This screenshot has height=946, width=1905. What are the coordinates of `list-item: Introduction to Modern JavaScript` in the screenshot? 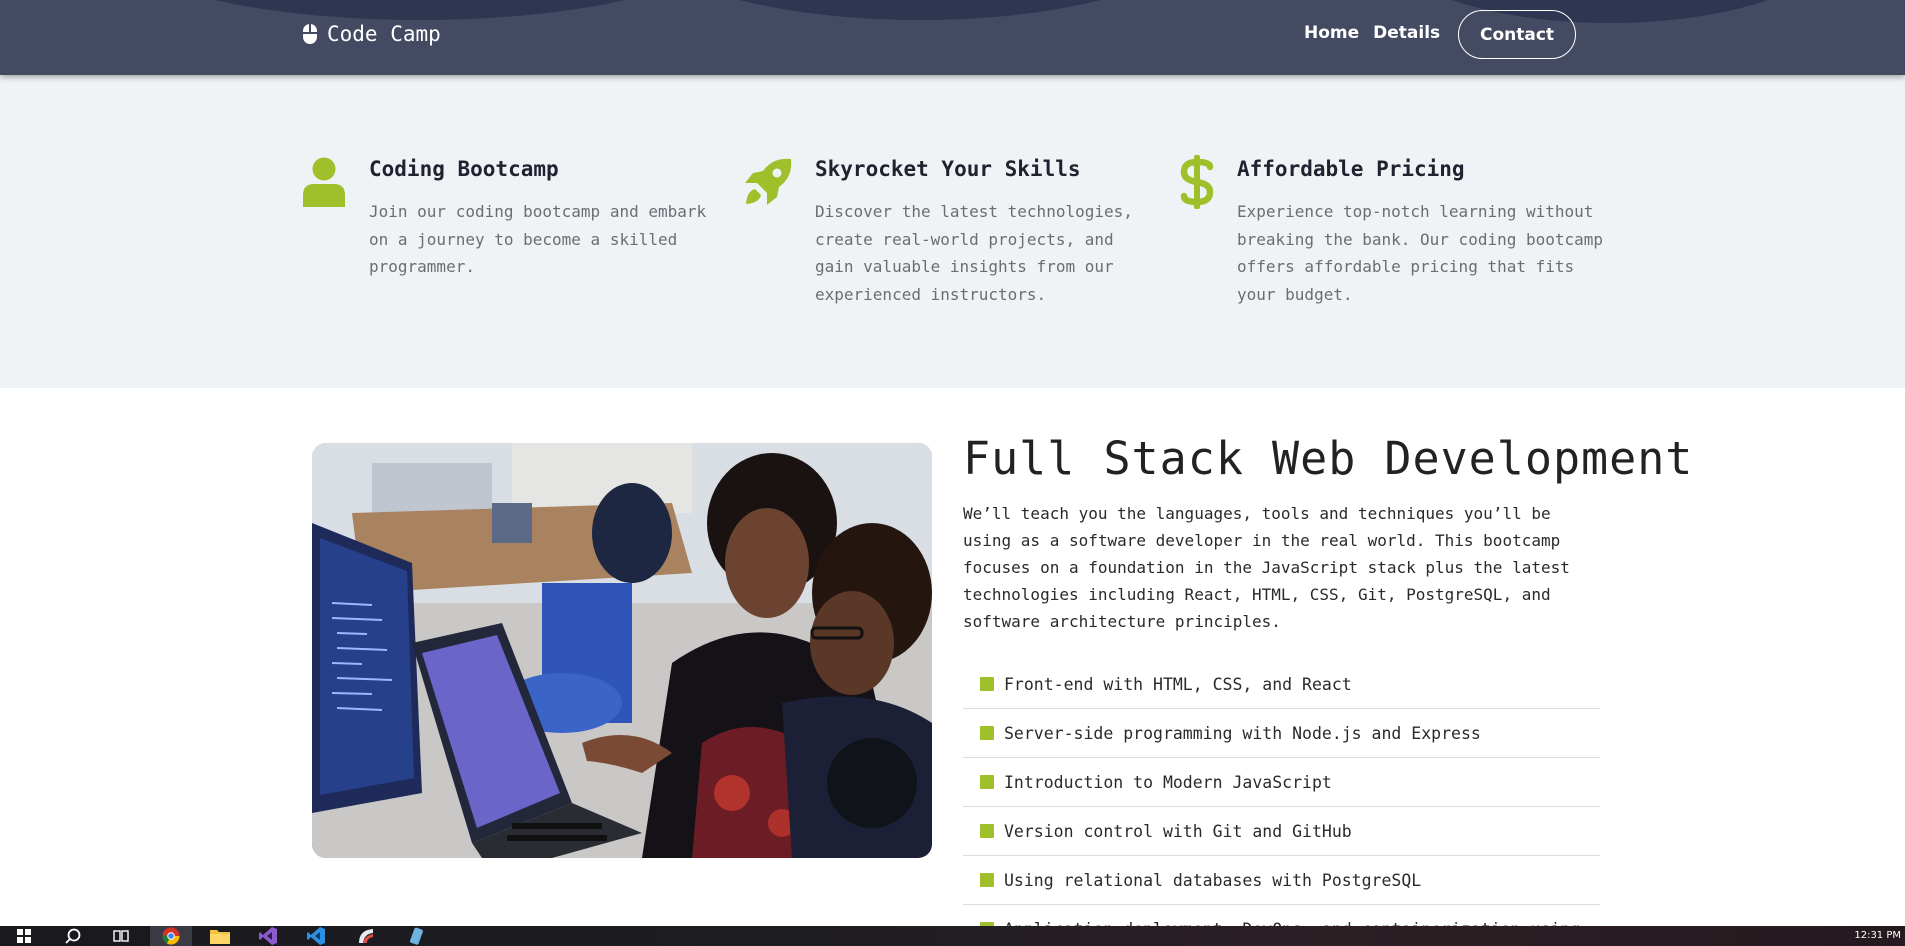 It's located at (1281, 782).